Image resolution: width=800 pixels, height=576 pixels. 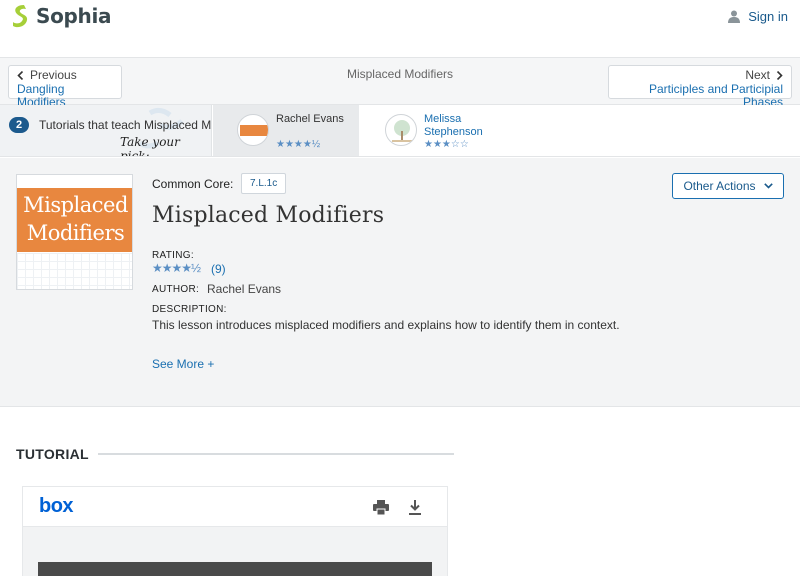 I want to click on box-document-viewer: box, so click(x=235, y=531).